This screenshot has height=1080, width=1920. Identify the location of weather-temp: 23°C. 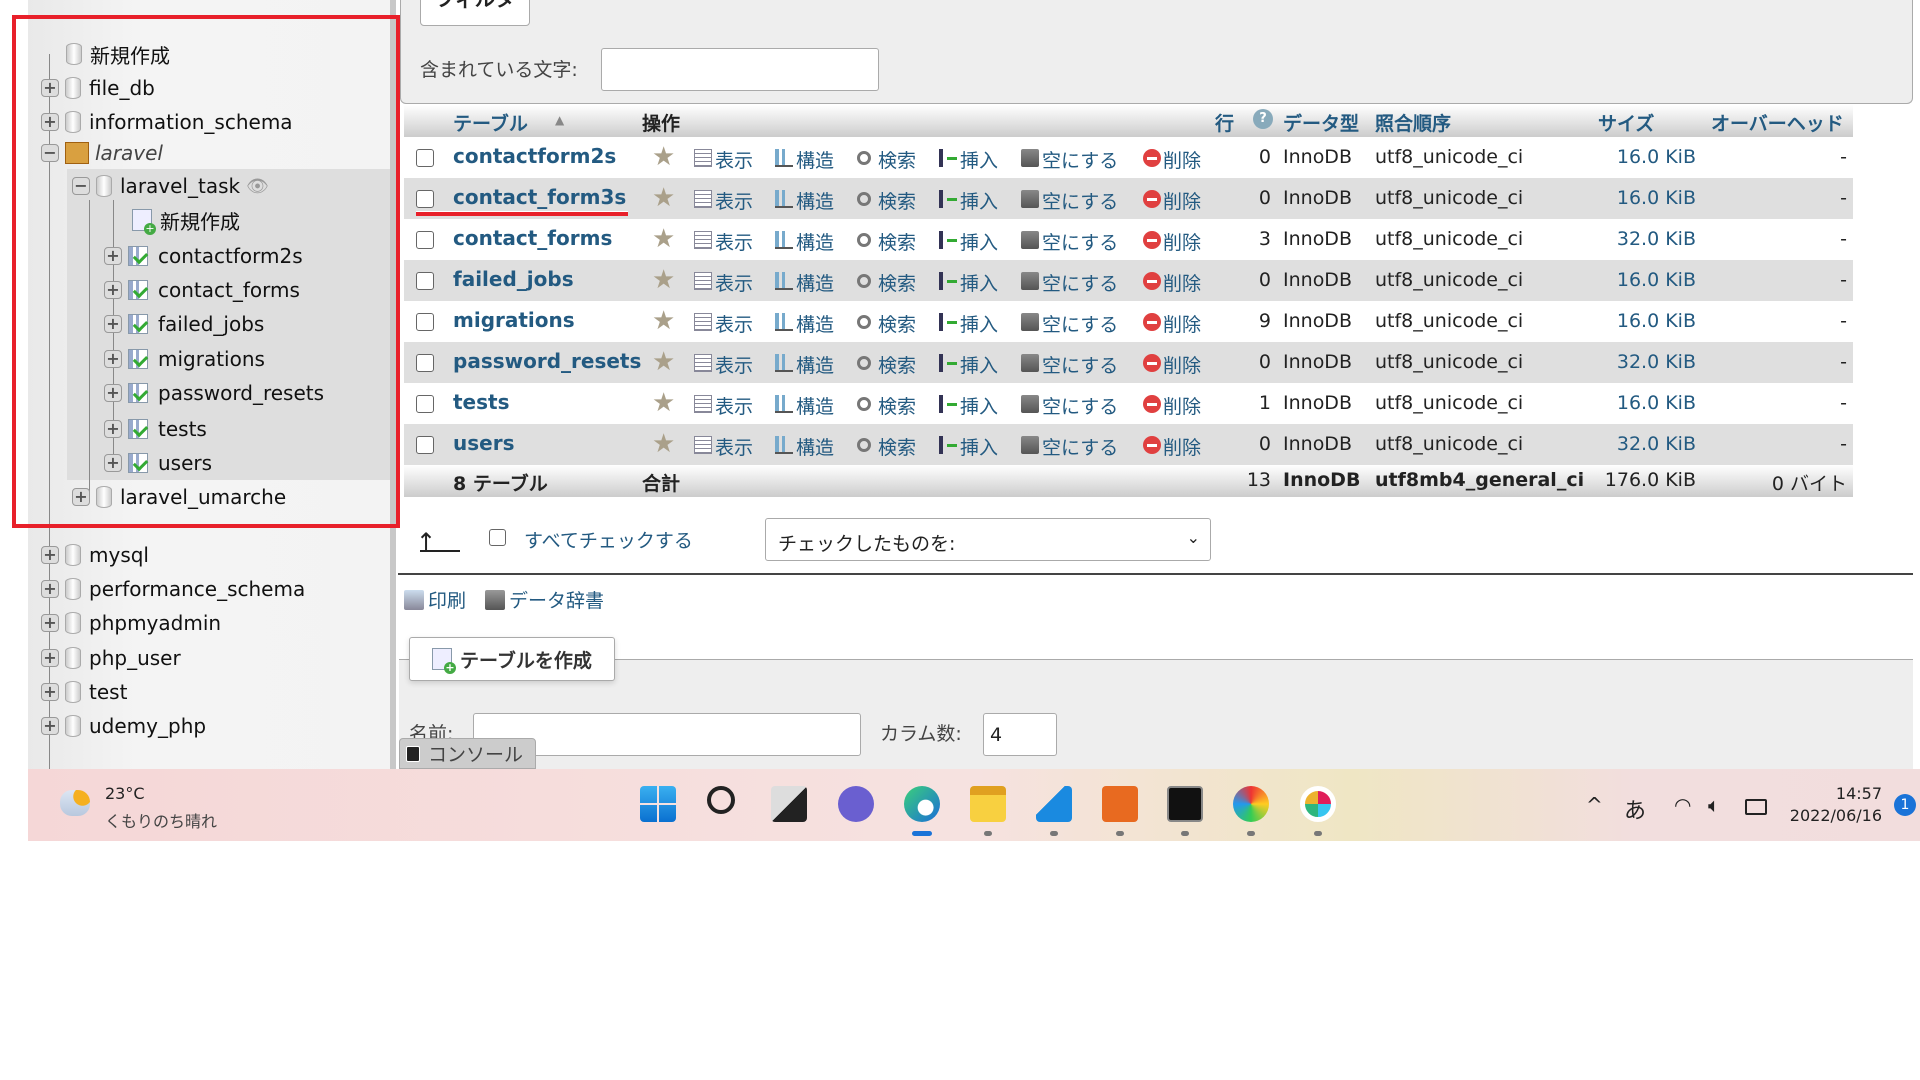
(125, 793).